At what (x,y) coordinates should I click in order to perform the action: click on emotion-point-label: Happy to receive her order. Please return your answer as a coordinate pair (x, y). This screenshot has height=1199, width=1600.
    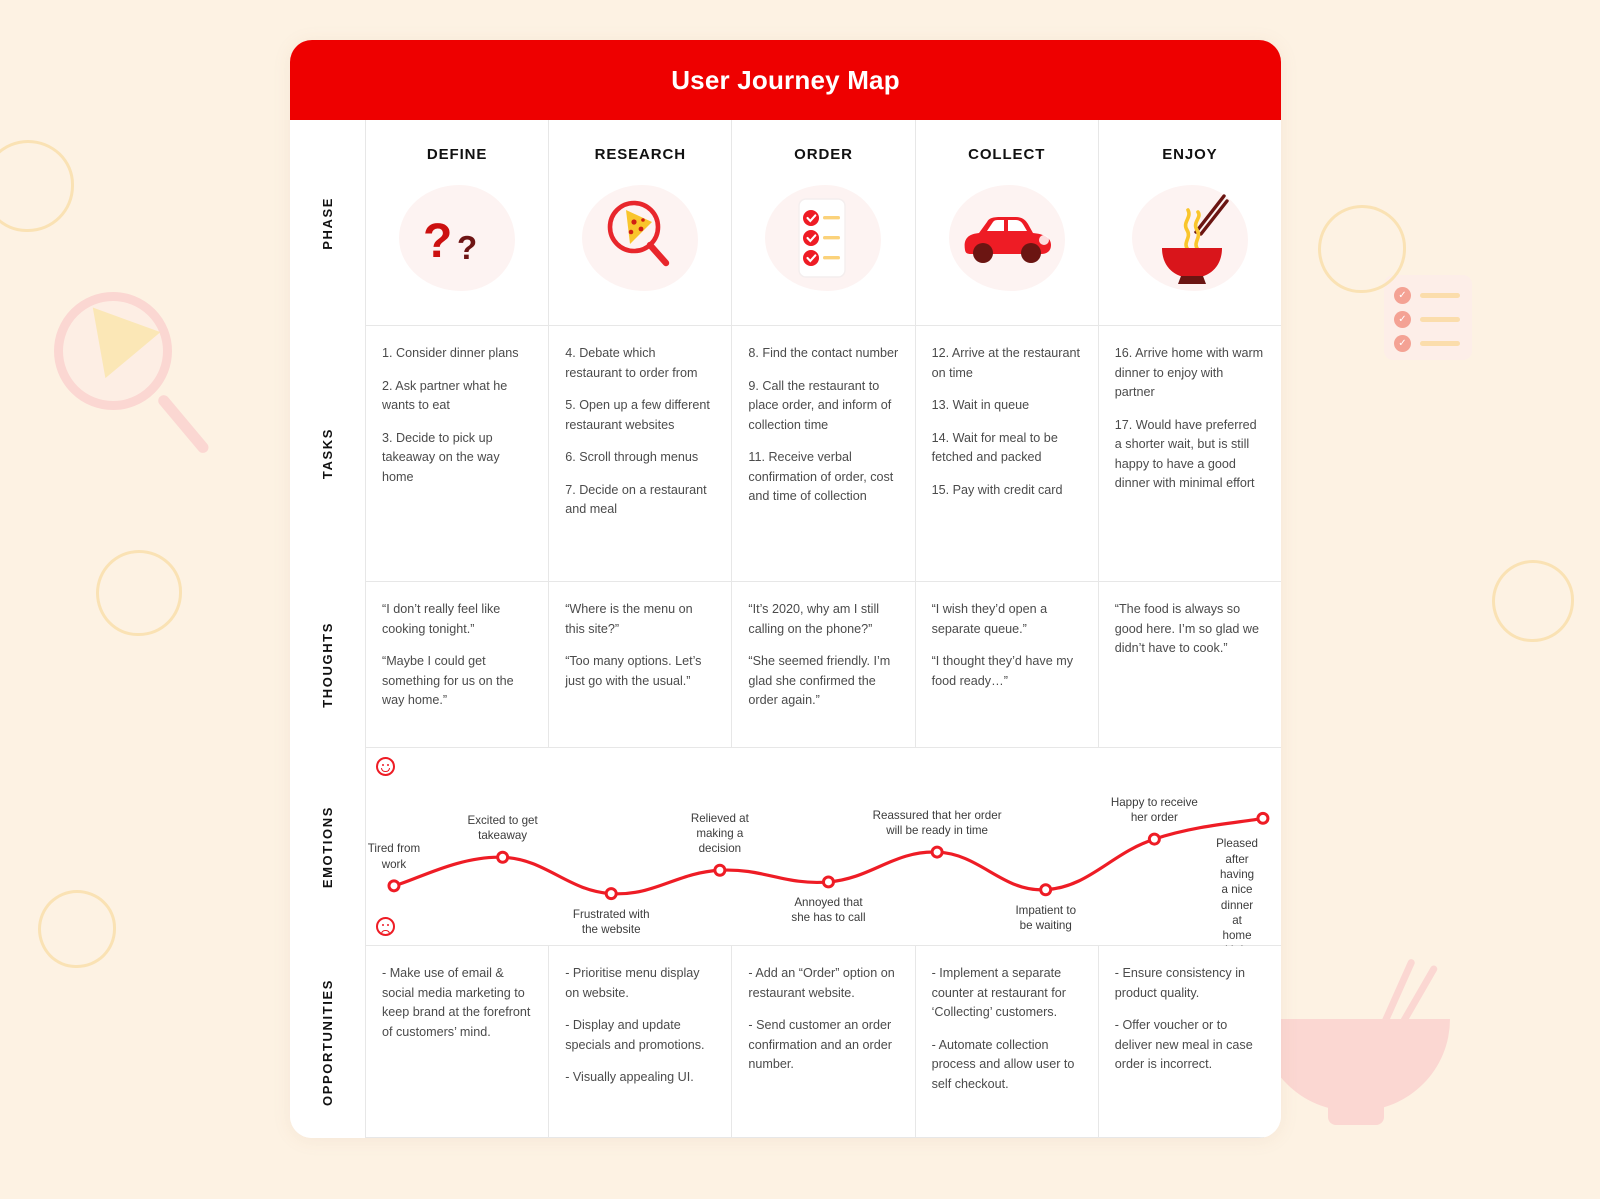
    Looking at the image, I should click on (1154, 809).